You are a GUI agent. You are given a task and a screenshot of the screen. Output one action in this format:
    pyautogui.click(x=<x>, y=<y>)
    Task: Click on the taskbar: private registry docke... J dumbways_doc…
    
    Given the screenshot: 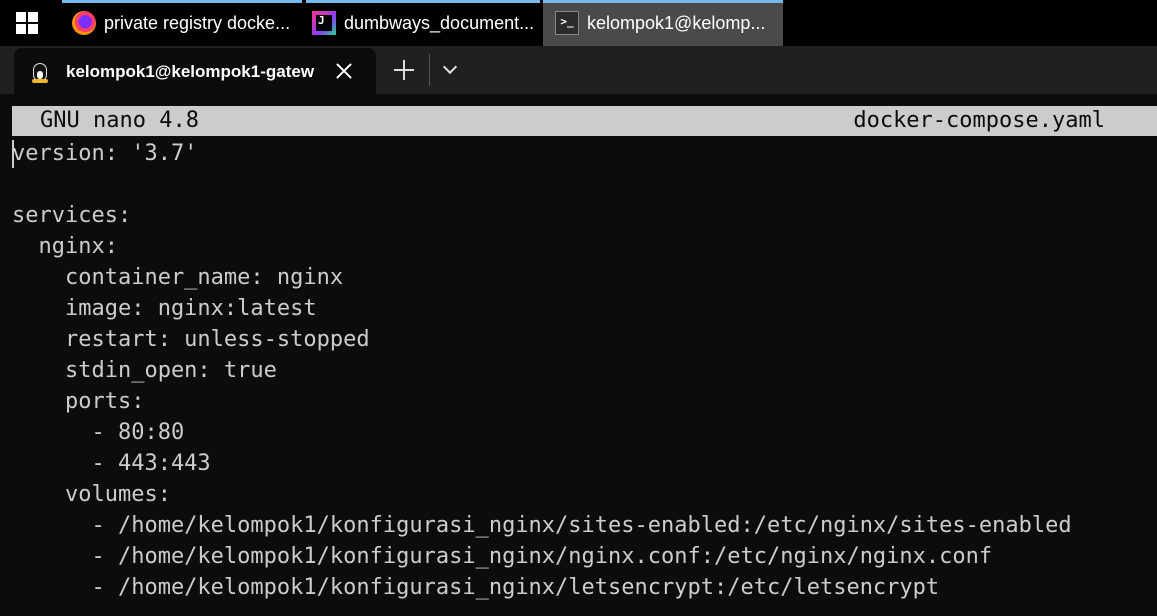 What is the action you would take?
    pyautogui.click(x=578, y=23)
    